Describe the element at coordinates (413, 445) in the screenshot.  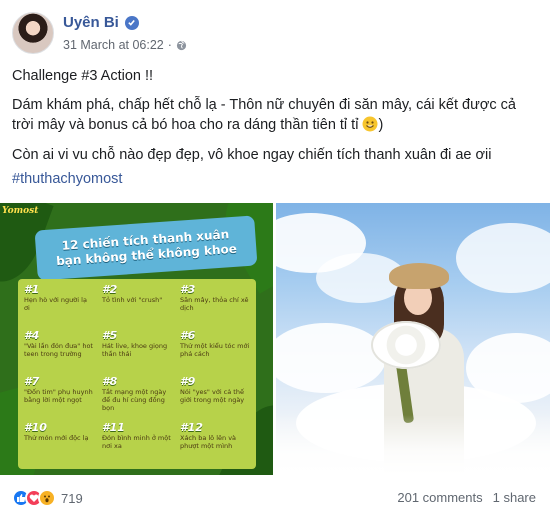
I see `foreground-flowers` at that location.